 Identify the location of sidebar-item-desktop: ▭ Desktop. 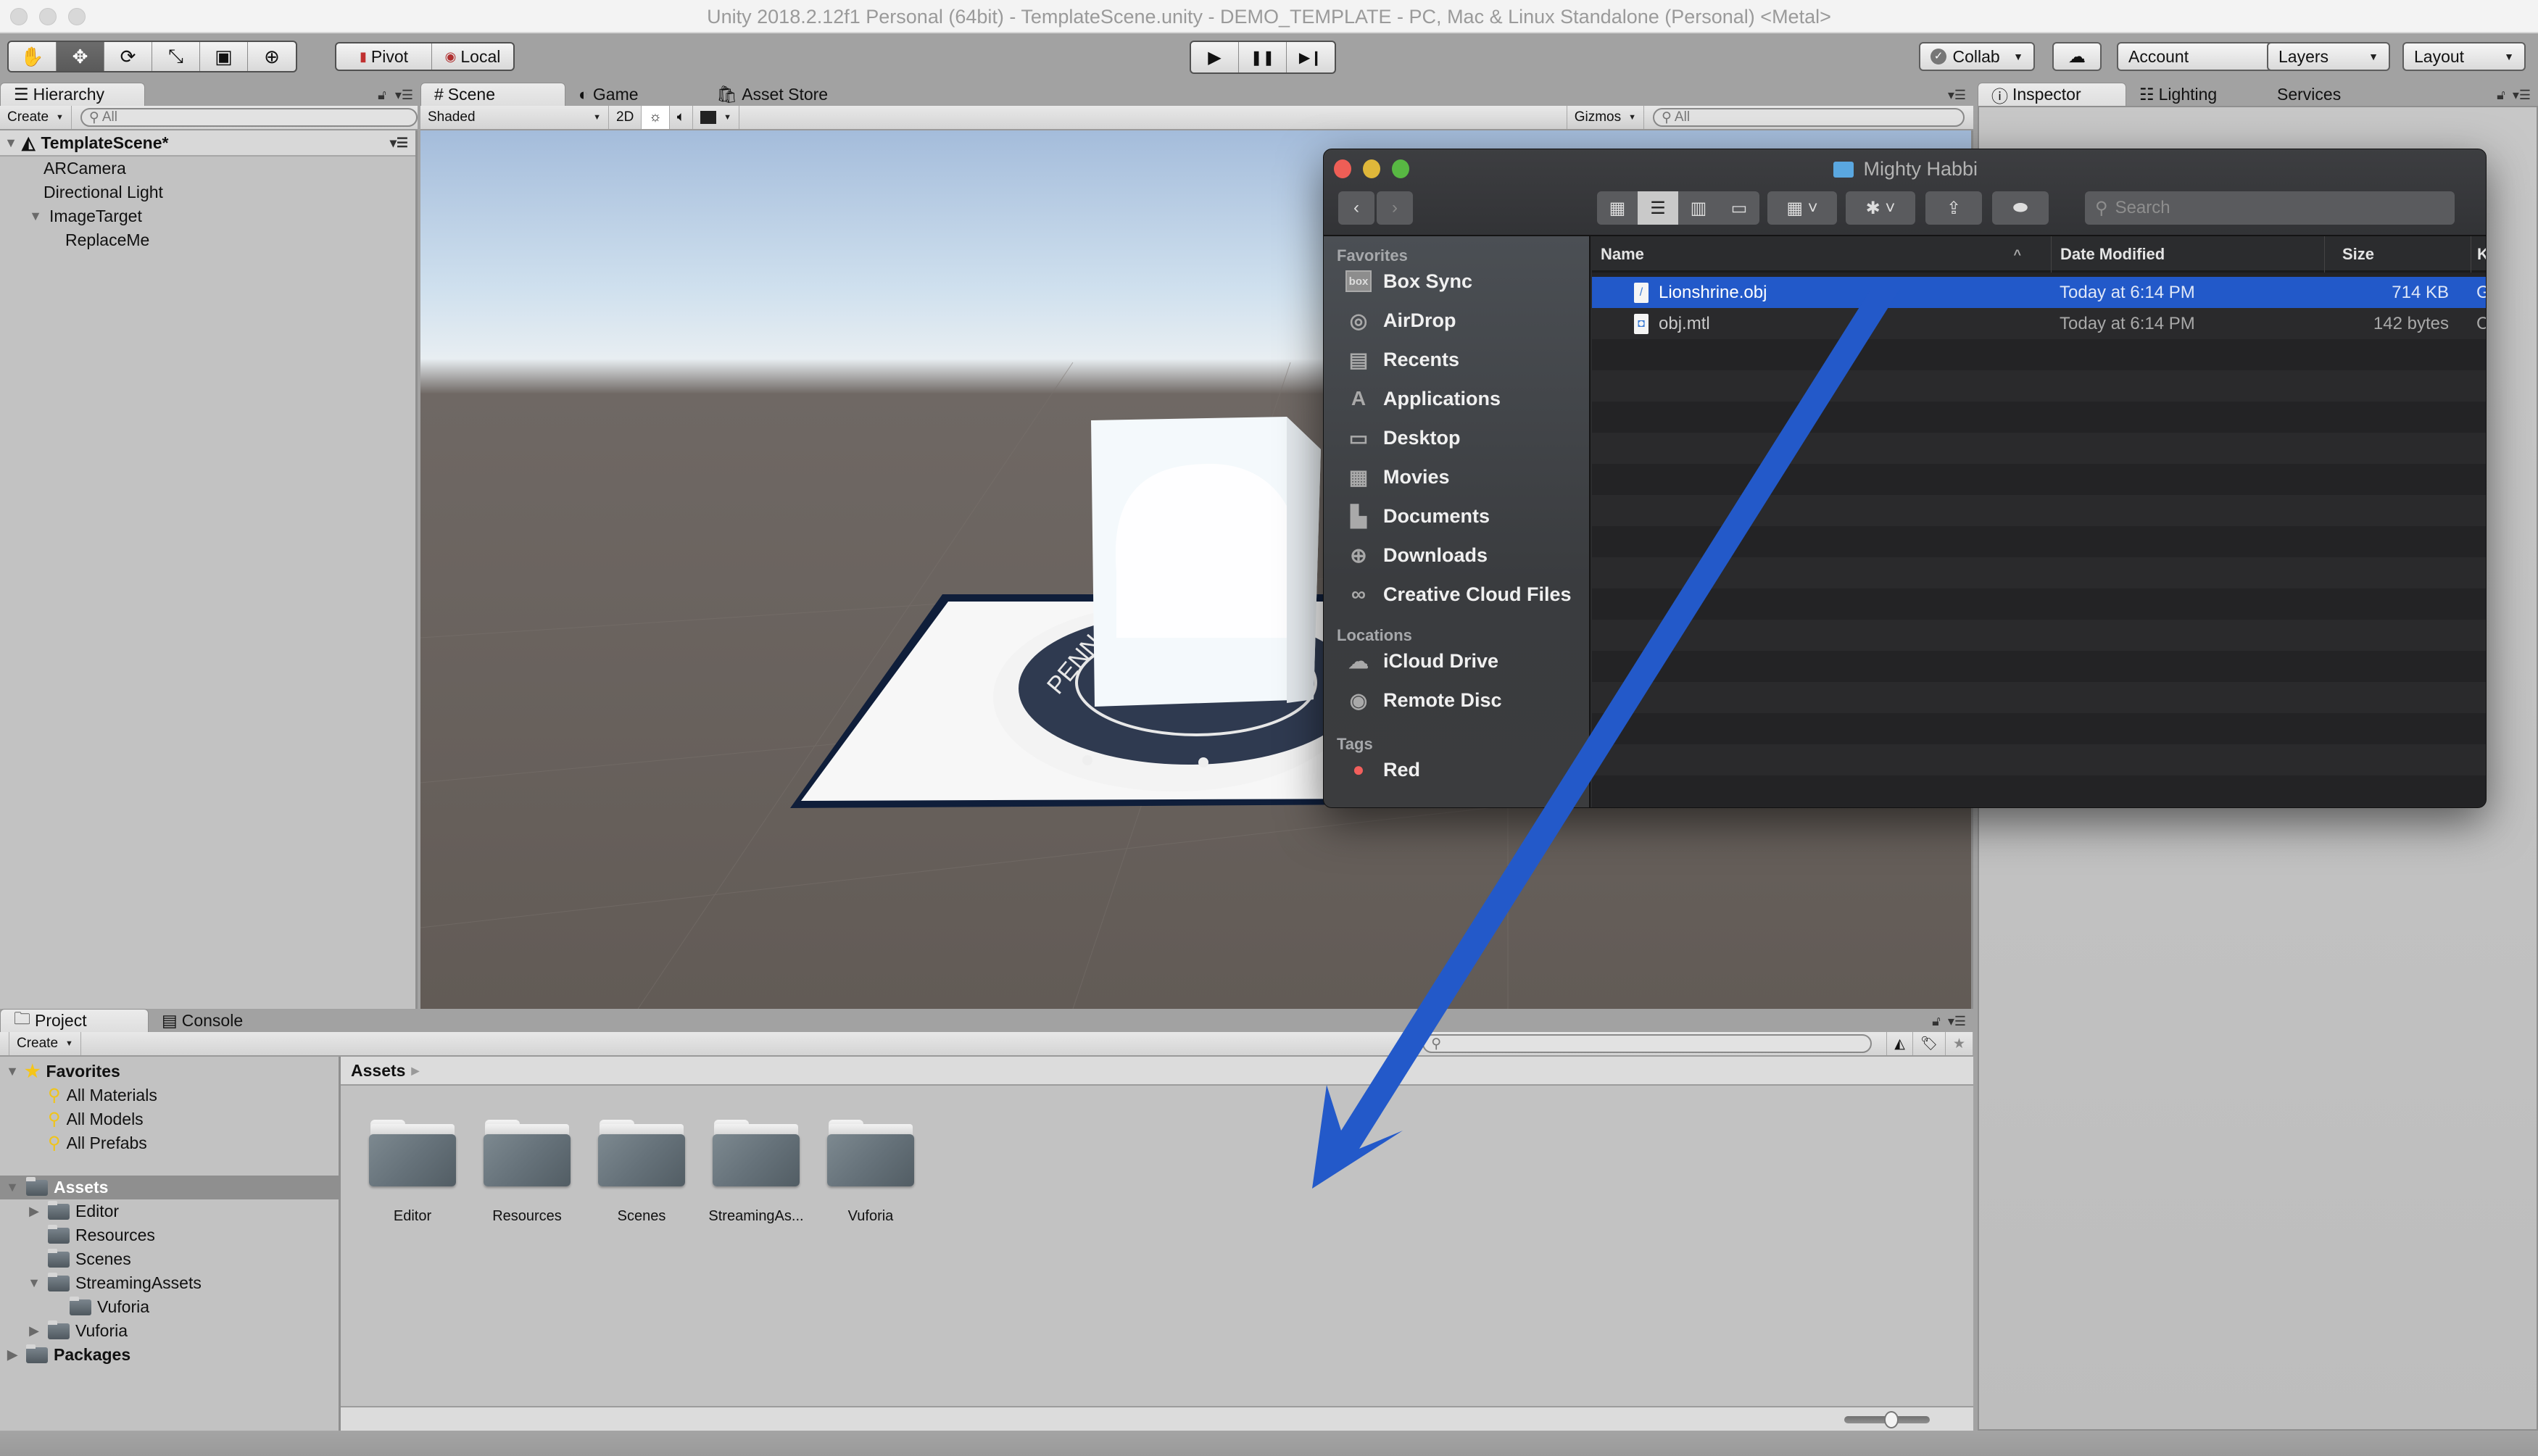
(1403, 437).